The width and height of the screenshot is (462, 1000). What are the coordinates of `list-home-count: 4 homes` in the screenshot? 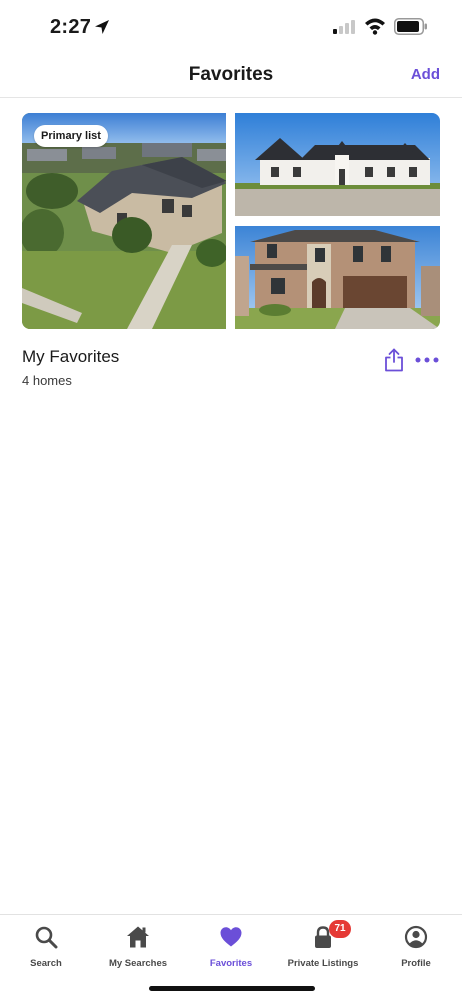 It's located at (47, 380).